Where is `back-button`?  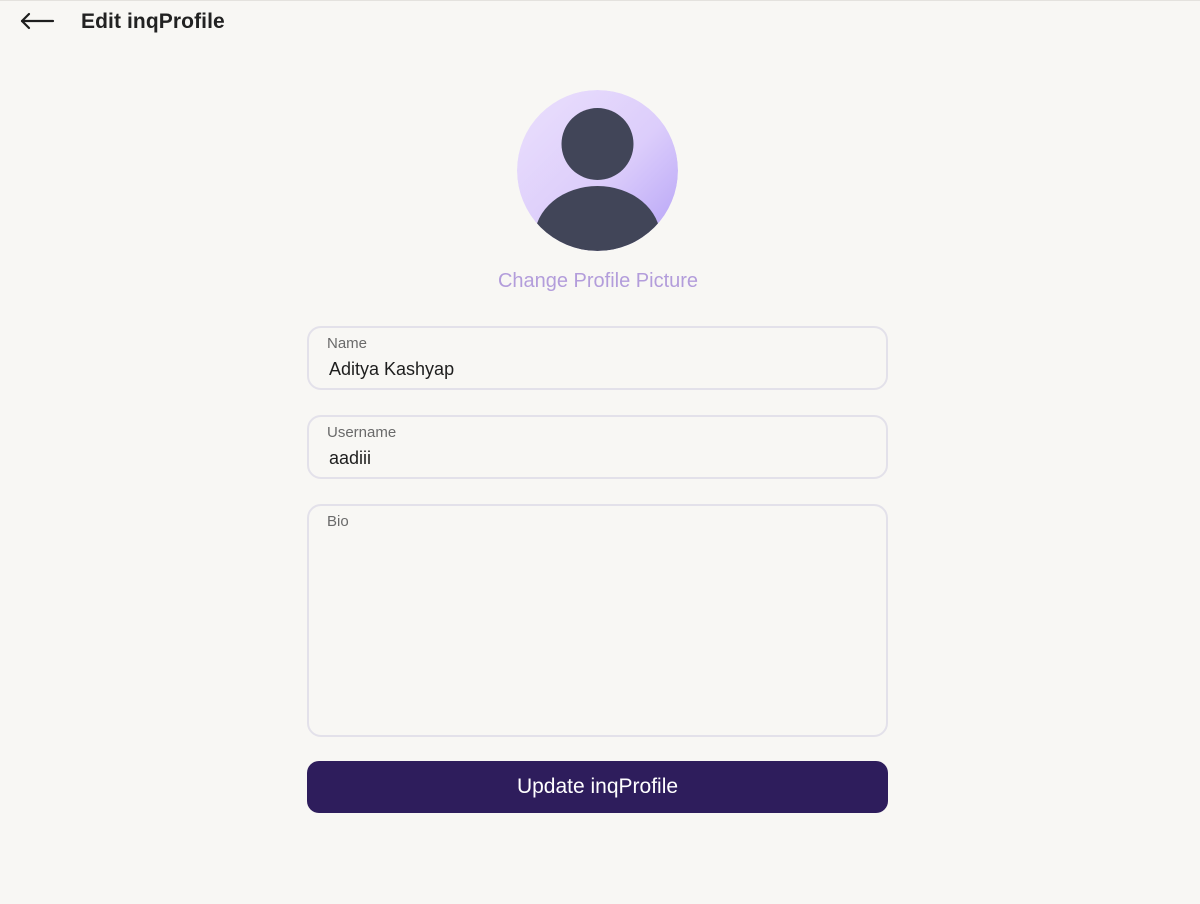
back-button is located at coordinates (37, 21).